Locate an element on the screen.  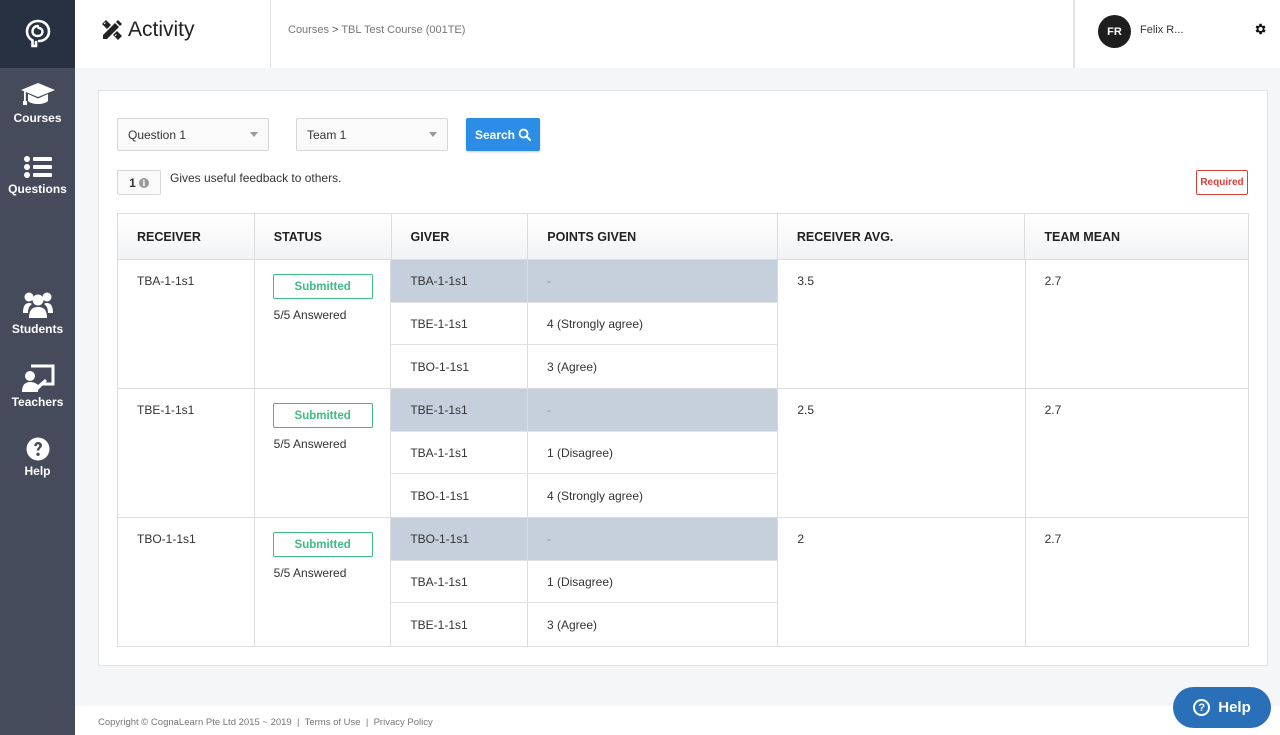
sidebar-item-label: Help is located at coordinates (37, 471).